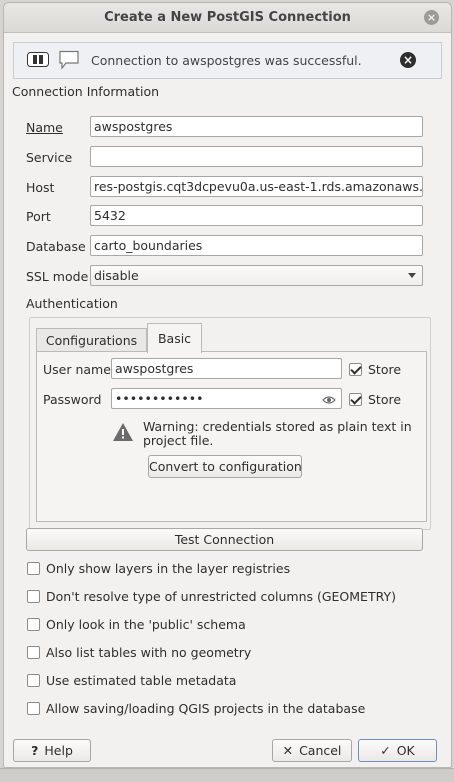 This screenshot has height=782, width=454. Describe the element at coordinates (329, 400) in the screenshot. I see `eye-icon` at that location.